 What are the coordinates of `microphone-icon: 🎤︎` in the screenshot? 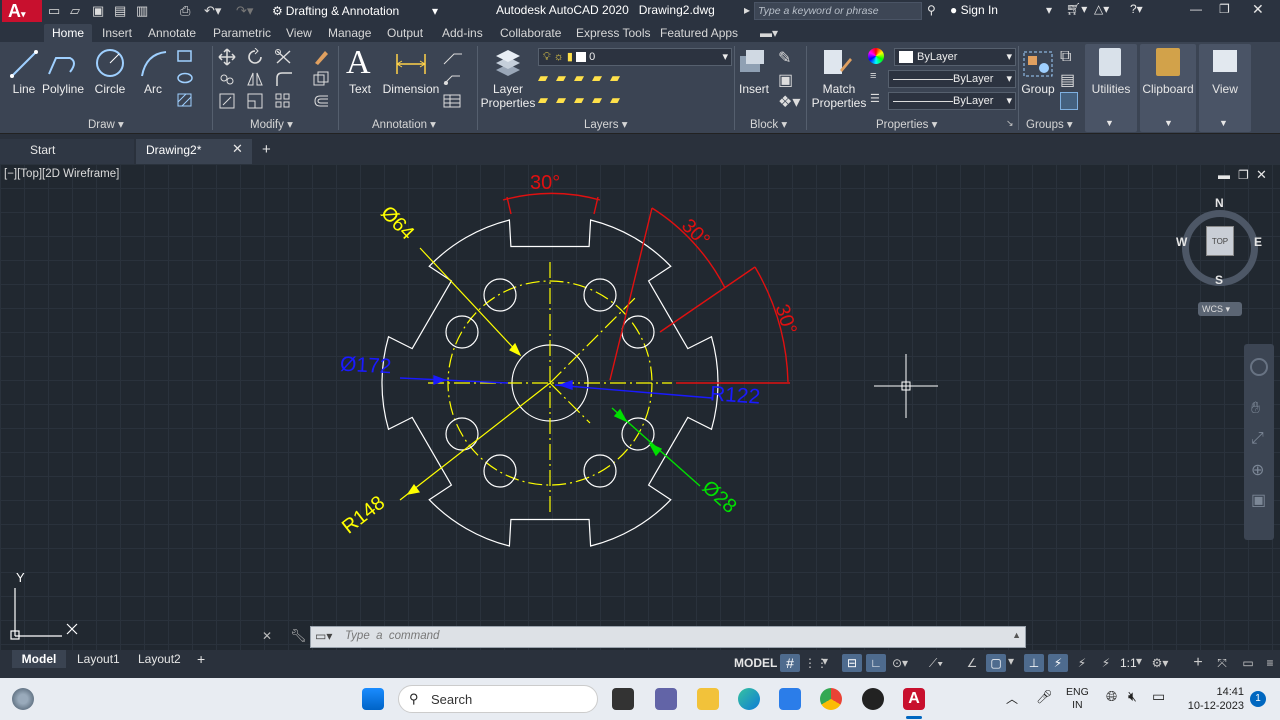 It's located at (1044, 697).